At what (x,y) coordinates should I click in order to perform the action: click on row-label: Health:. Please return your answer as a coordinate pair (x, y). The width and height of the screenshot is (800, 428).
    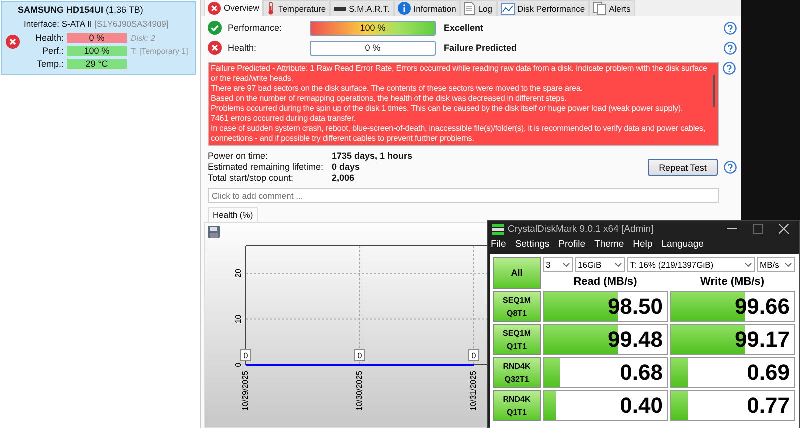
    Looking at the image, I should click on (243, 48).